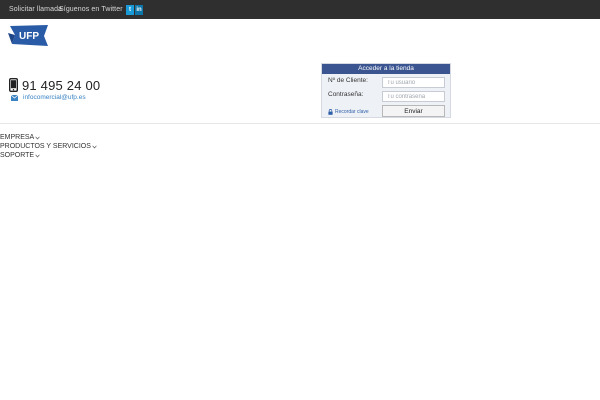 The height and width of the screenshot is (400, 600). What do you see at coordinates (413, 82) in the screenshot?
I see `client-number-input` at bounding box center [413, 82].